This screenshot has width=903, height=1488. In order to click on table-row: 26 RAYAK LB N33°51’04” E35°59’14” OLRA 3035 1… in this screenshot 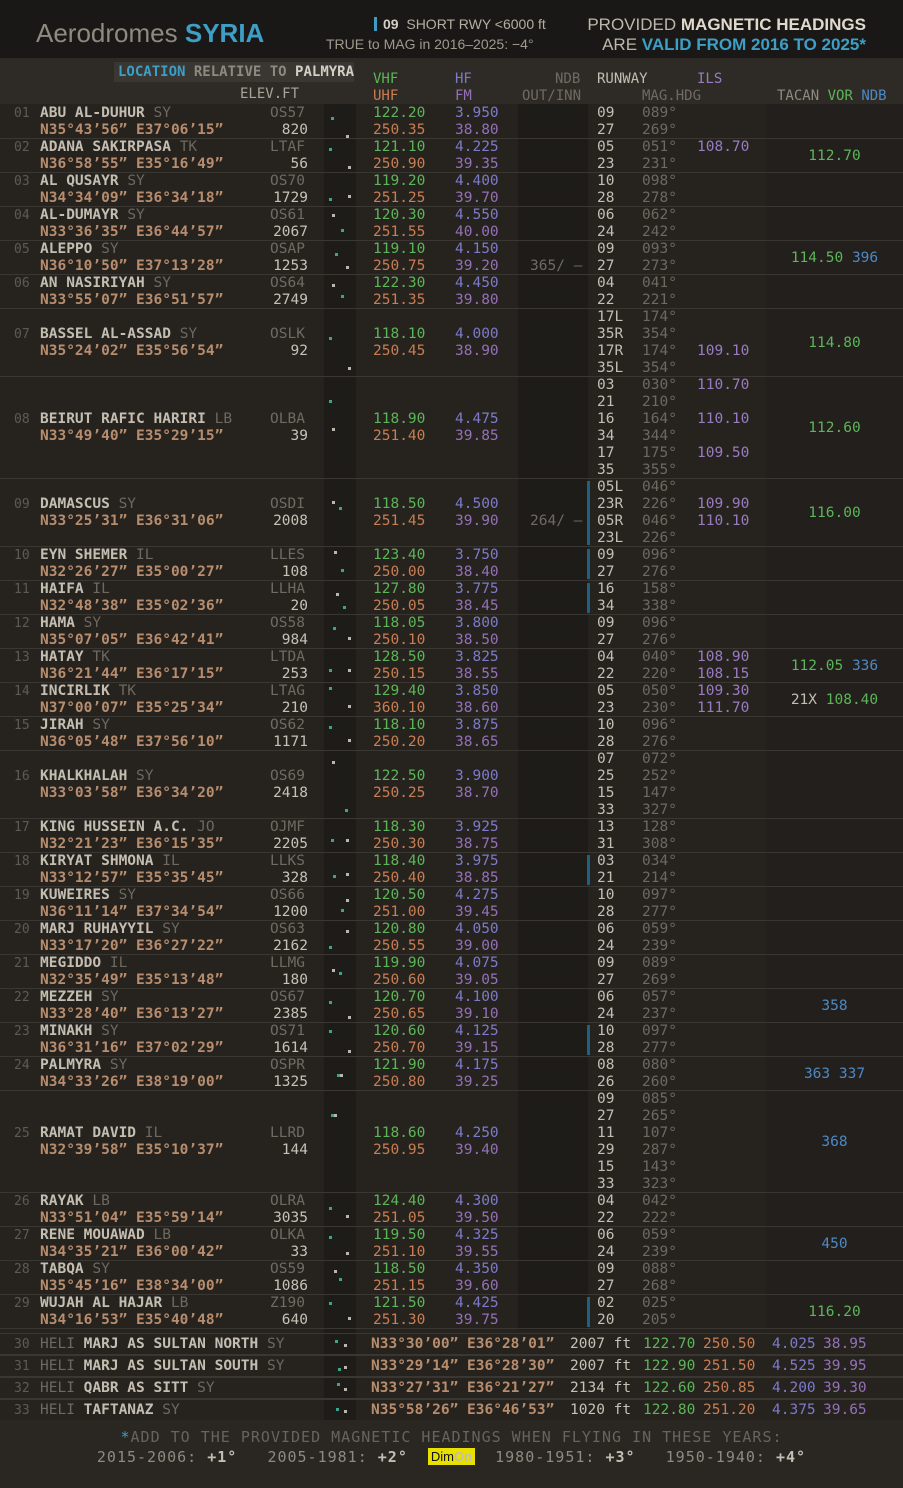, I will do `click(451, 1210)`.